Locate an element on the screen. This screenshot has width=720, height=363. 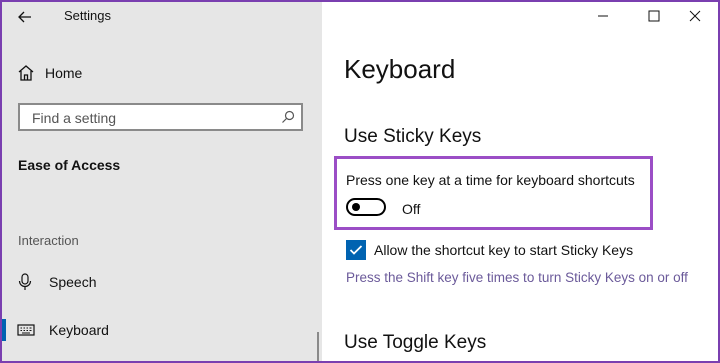
checkmark-icon is located at coordinates (356, 250).